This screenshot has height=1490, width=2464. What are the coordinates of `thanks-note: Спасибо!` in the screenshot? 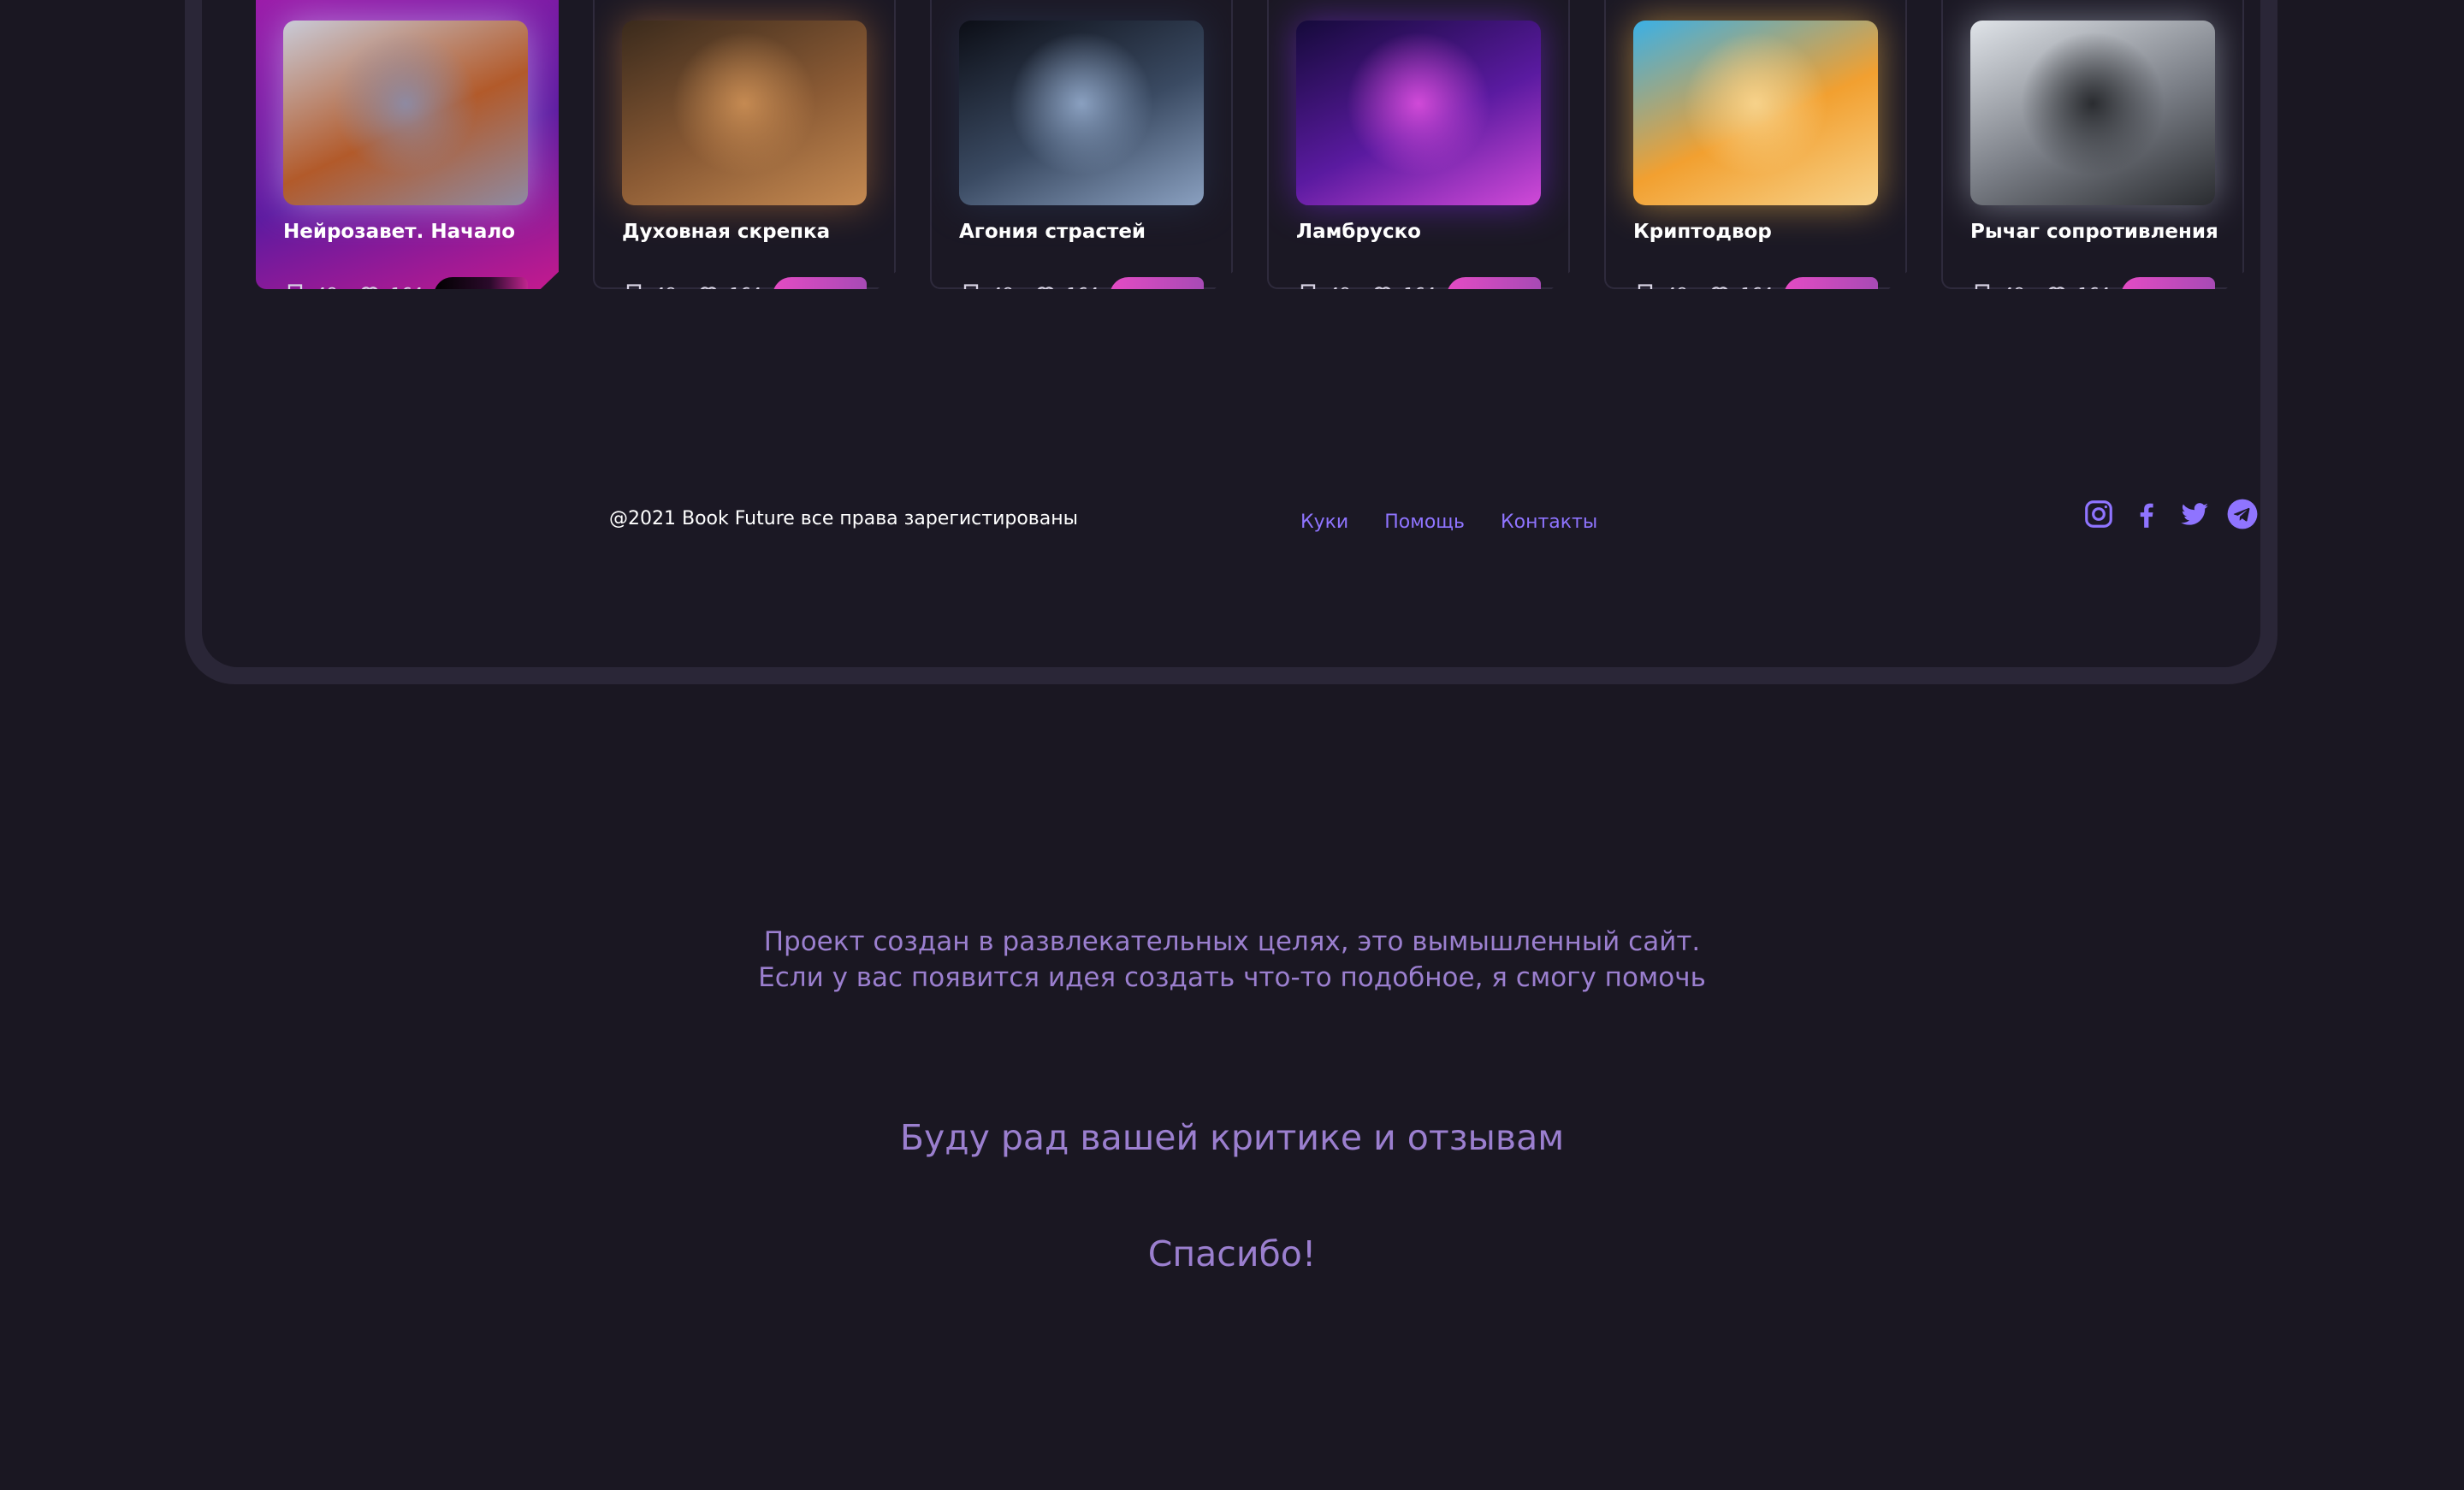 It's located at (1232, 1253).